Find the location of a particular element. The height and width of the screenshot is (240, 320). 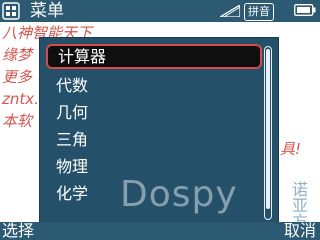

menu-item-trigonometry: 三角 is located at coordinates (154, 139).